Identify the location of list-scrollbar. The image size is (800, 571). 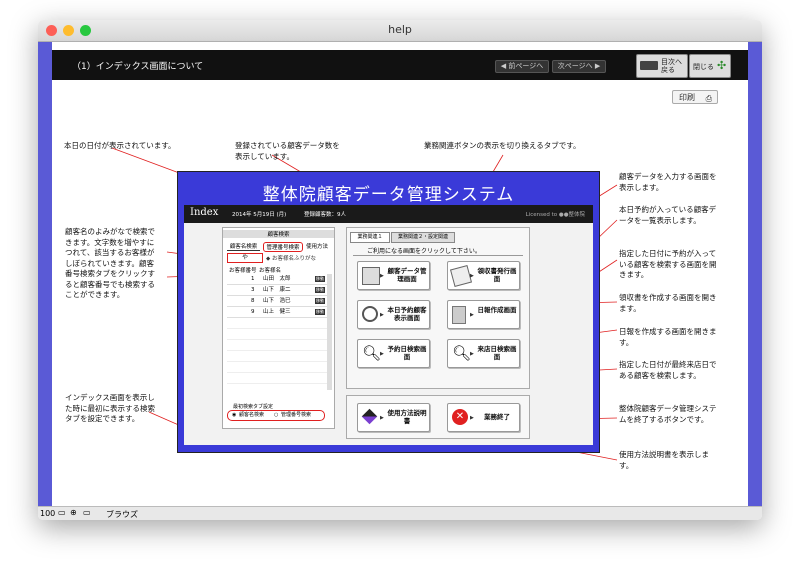
(329, 332).